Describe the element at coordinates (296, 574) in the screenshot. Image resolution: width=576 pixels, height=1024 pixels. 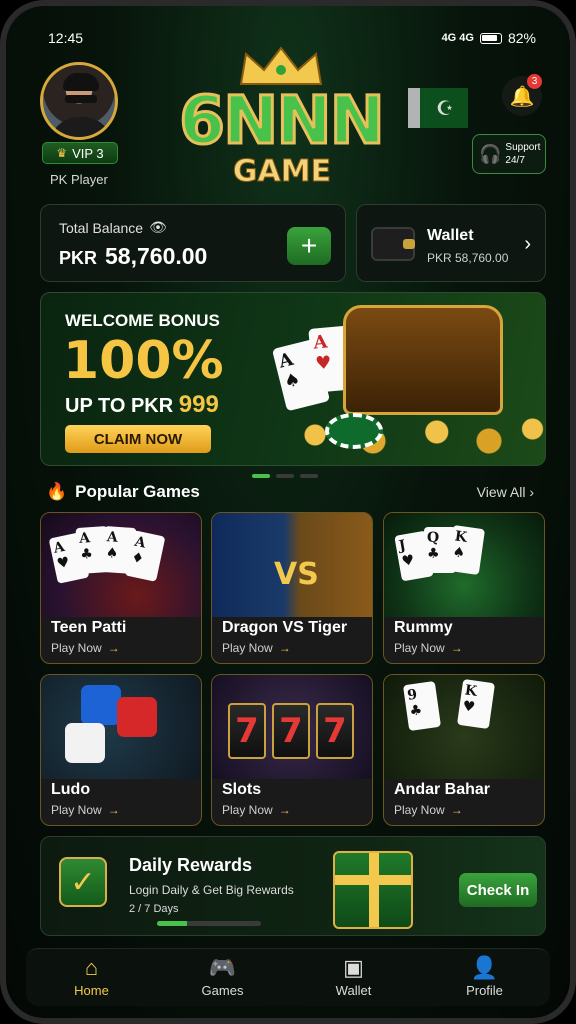
I see `vs-emblem: VS` at that location.